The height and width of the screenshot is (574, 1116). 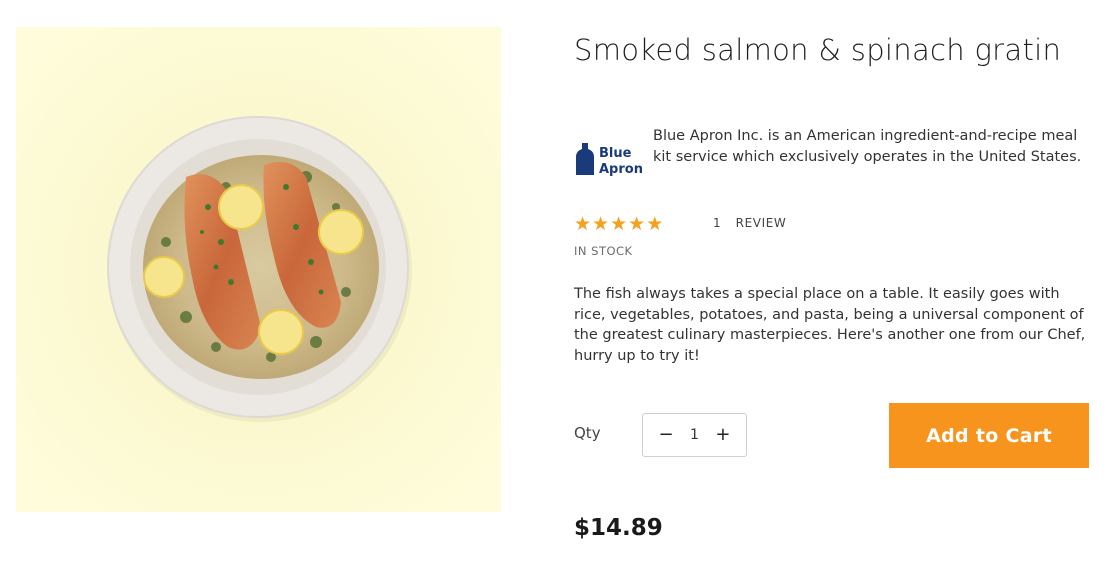 What do you see at coordinates (723, 435) in the screenshot?
I see `increment-button: +` at bounding box center [723, 435].